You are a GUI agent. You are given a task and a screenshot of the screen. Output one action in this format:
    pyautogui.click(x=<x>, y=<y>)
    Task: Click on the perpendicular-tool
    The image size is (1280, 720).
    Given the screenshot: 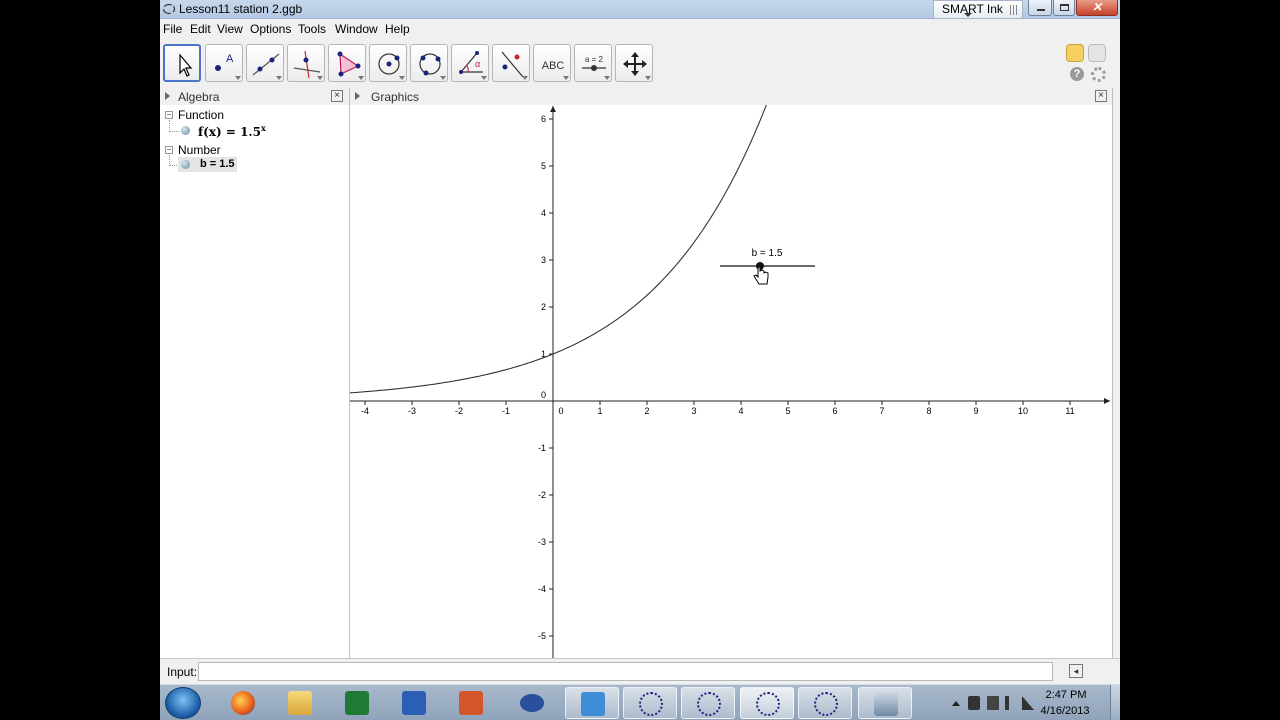 What is the action you would take?
    pyautogui.click(x=306, y=63)
    